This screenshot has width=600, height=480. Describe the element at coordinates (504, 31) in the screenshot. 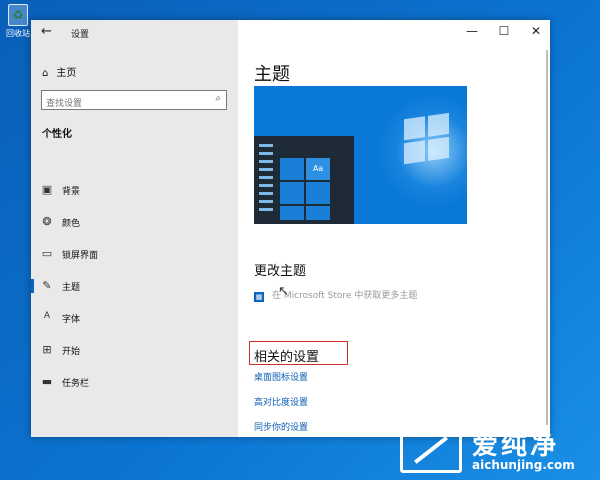

I see `maximize-button: ☐` at that location.